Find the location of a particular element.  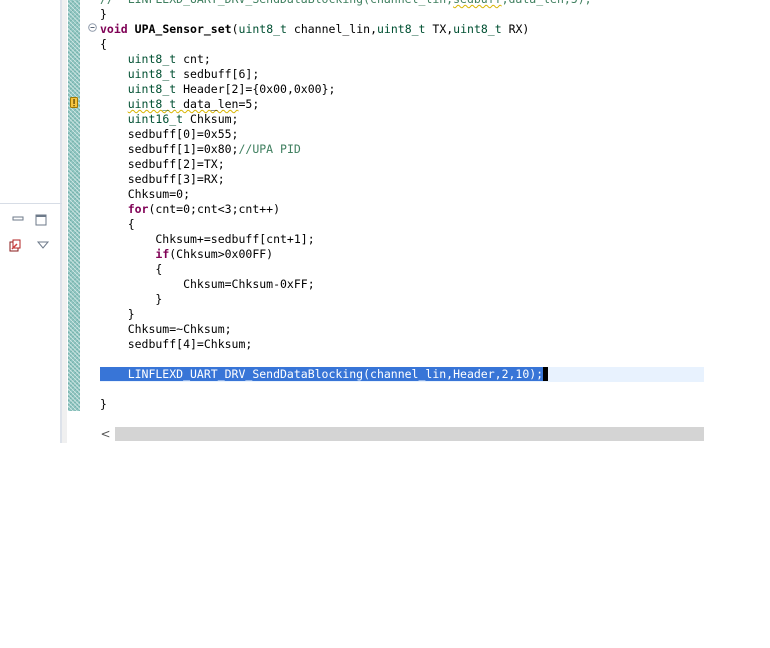

code-token: ( is located at coordinates (235, 29).